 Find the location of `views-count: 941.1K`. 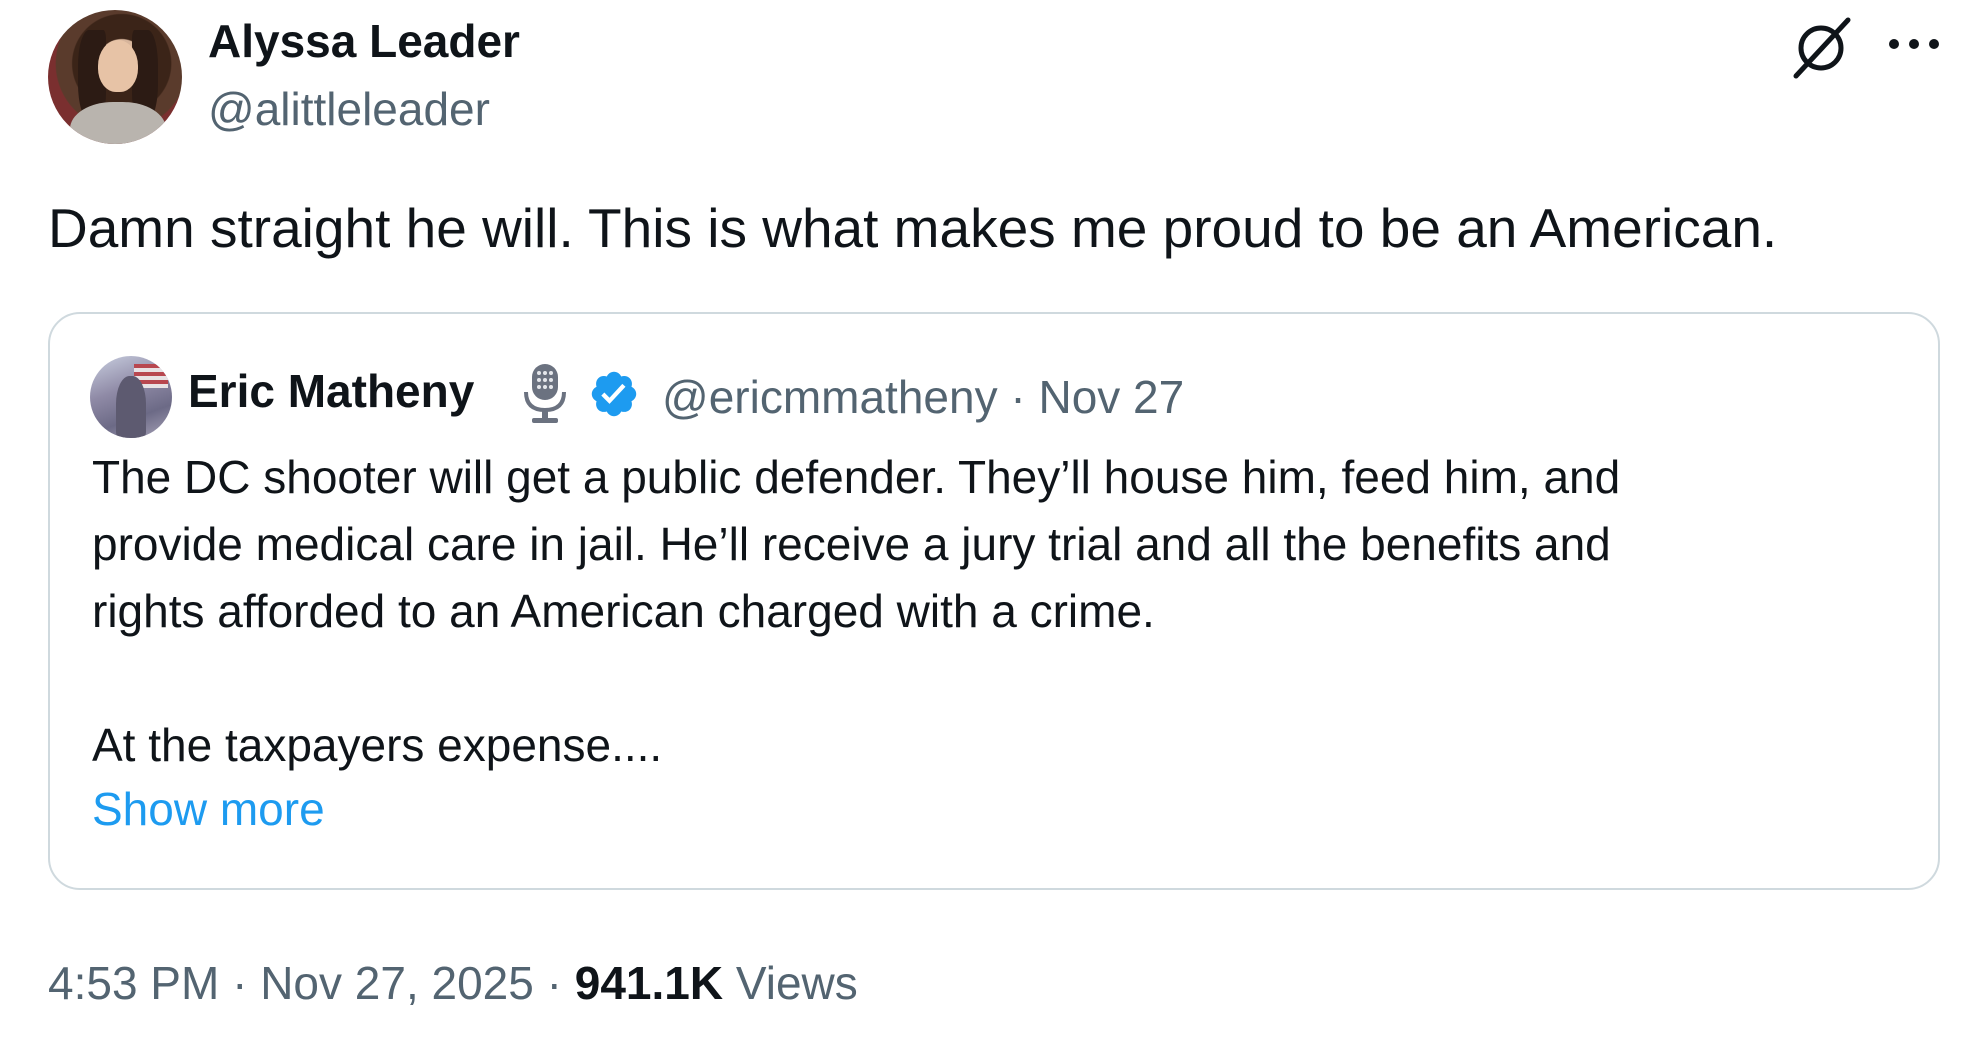

views-count: 941.1K is located at coordinates (649, 983).